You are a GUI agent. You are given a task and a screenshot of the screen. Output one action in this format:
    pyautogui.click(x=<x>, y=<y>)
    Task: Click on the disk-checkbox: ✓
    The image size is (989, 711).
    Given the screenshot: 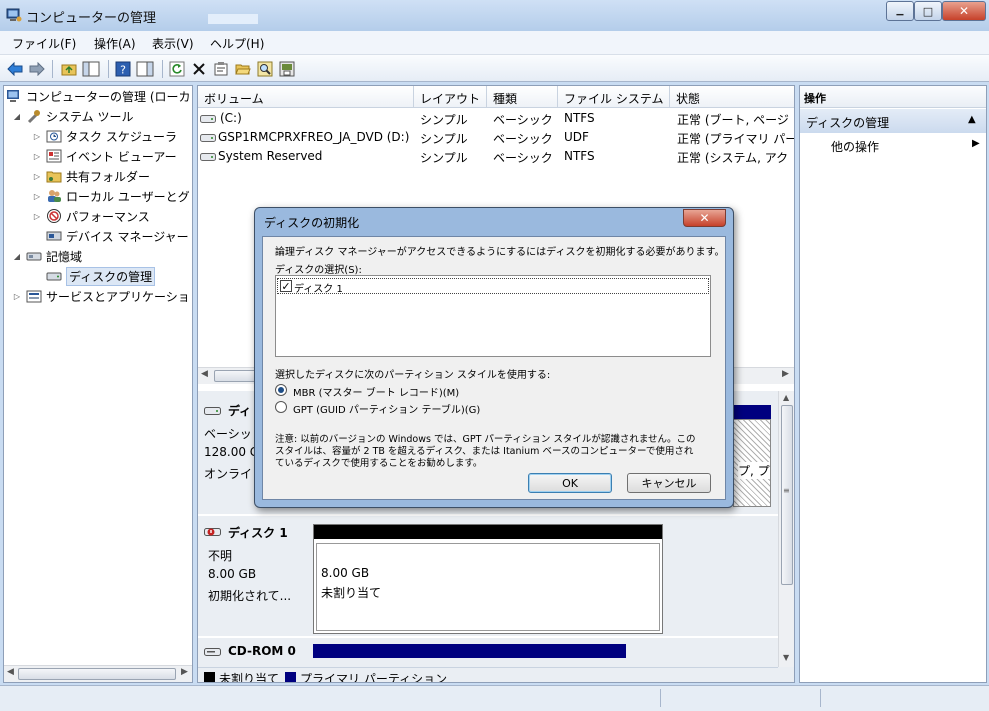 What is the action you would take?
    pyautogui.click(x=286, y=286)
    